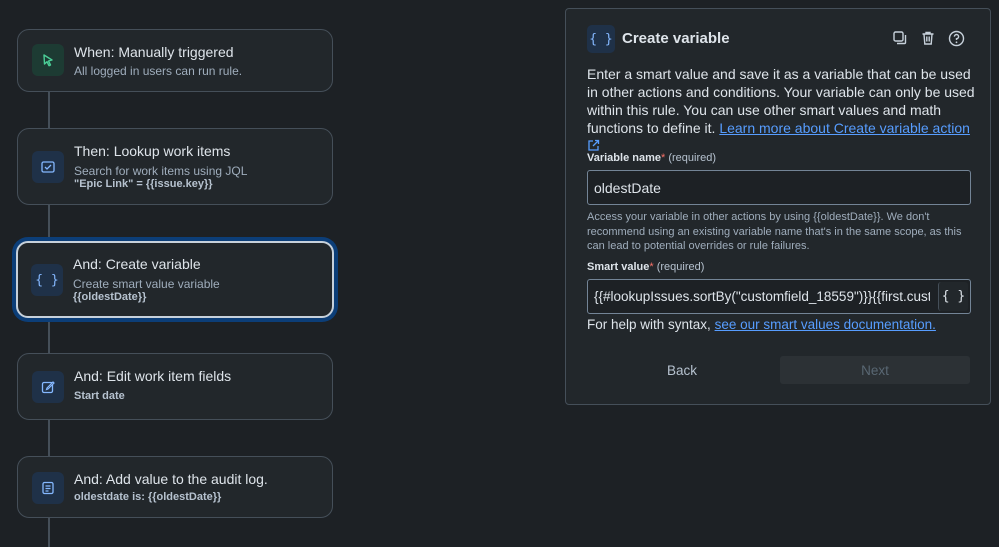  Describe the element at coordinates (154, 52) in the screenshot. I see `step-title: When: Manually triggered` at that location.